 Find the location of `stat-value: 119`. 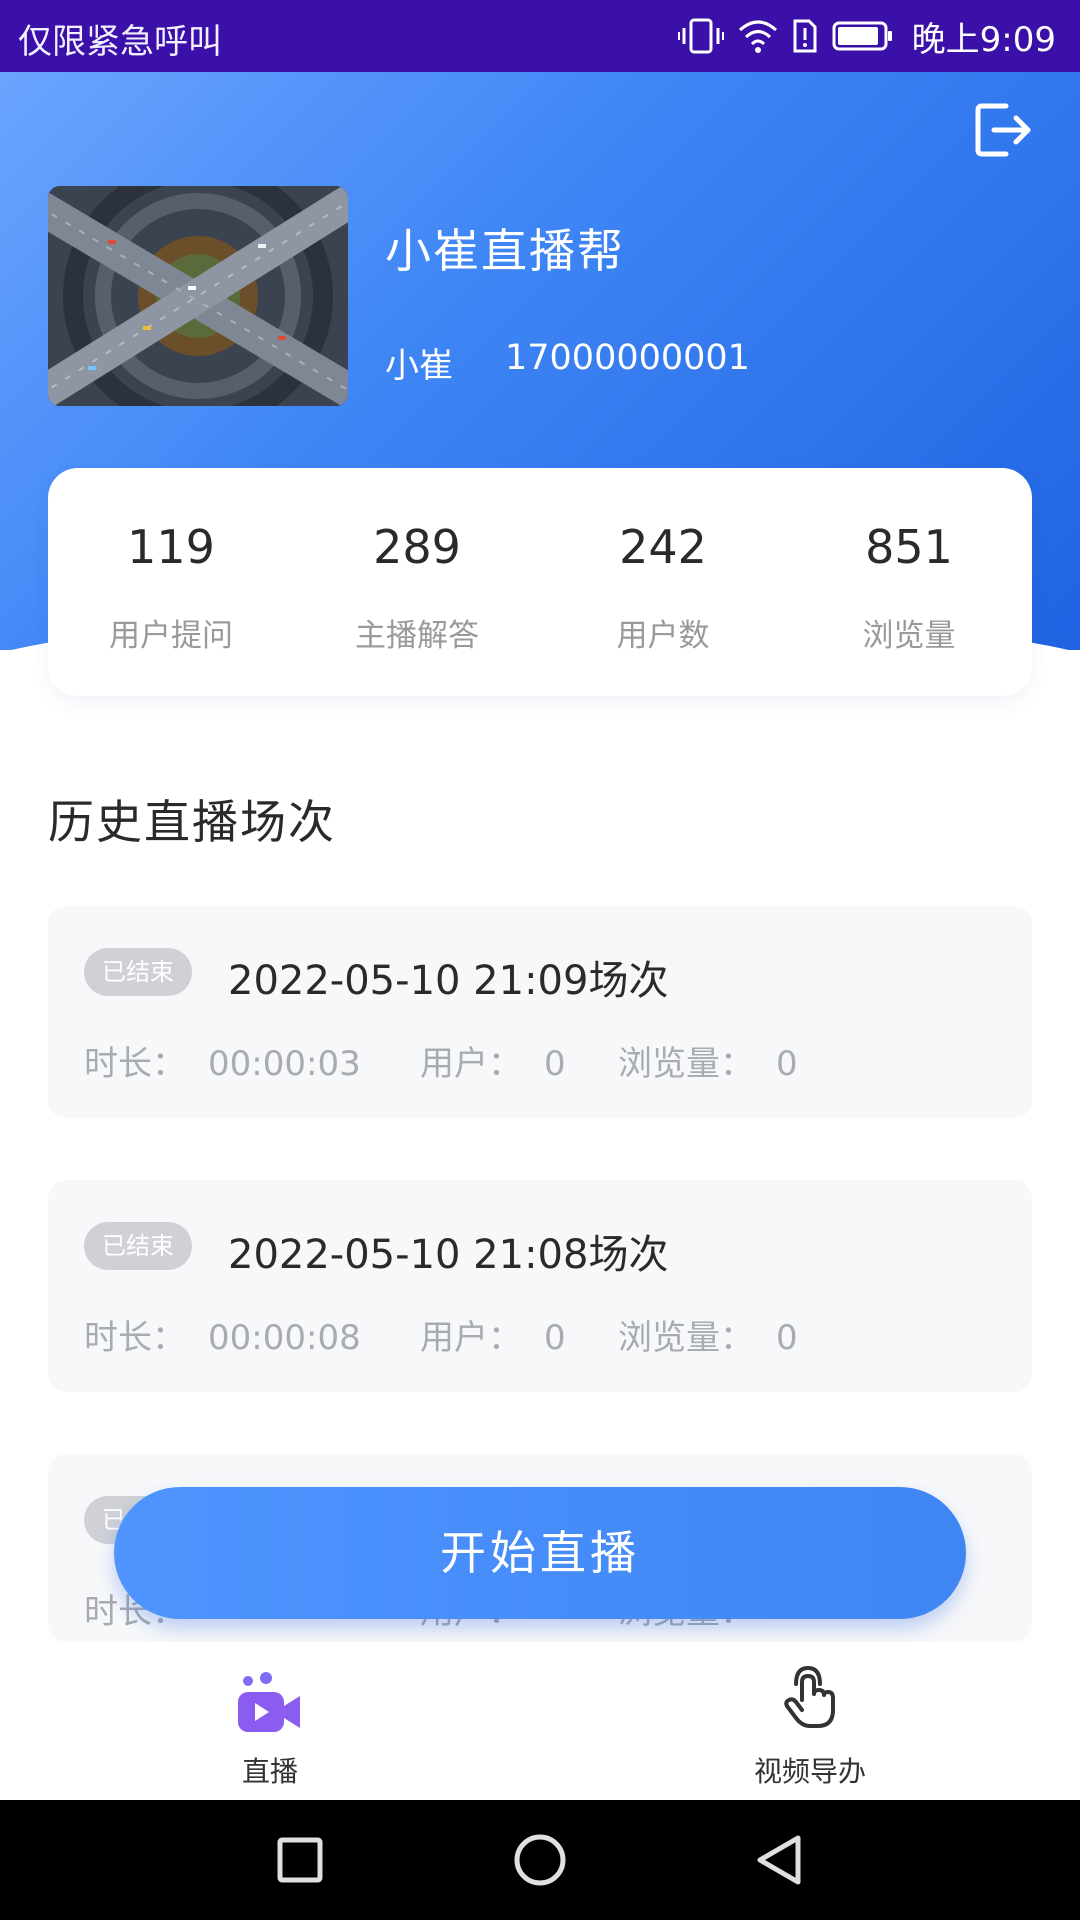

stat-value: 119 is located at coordinates (171, 547).